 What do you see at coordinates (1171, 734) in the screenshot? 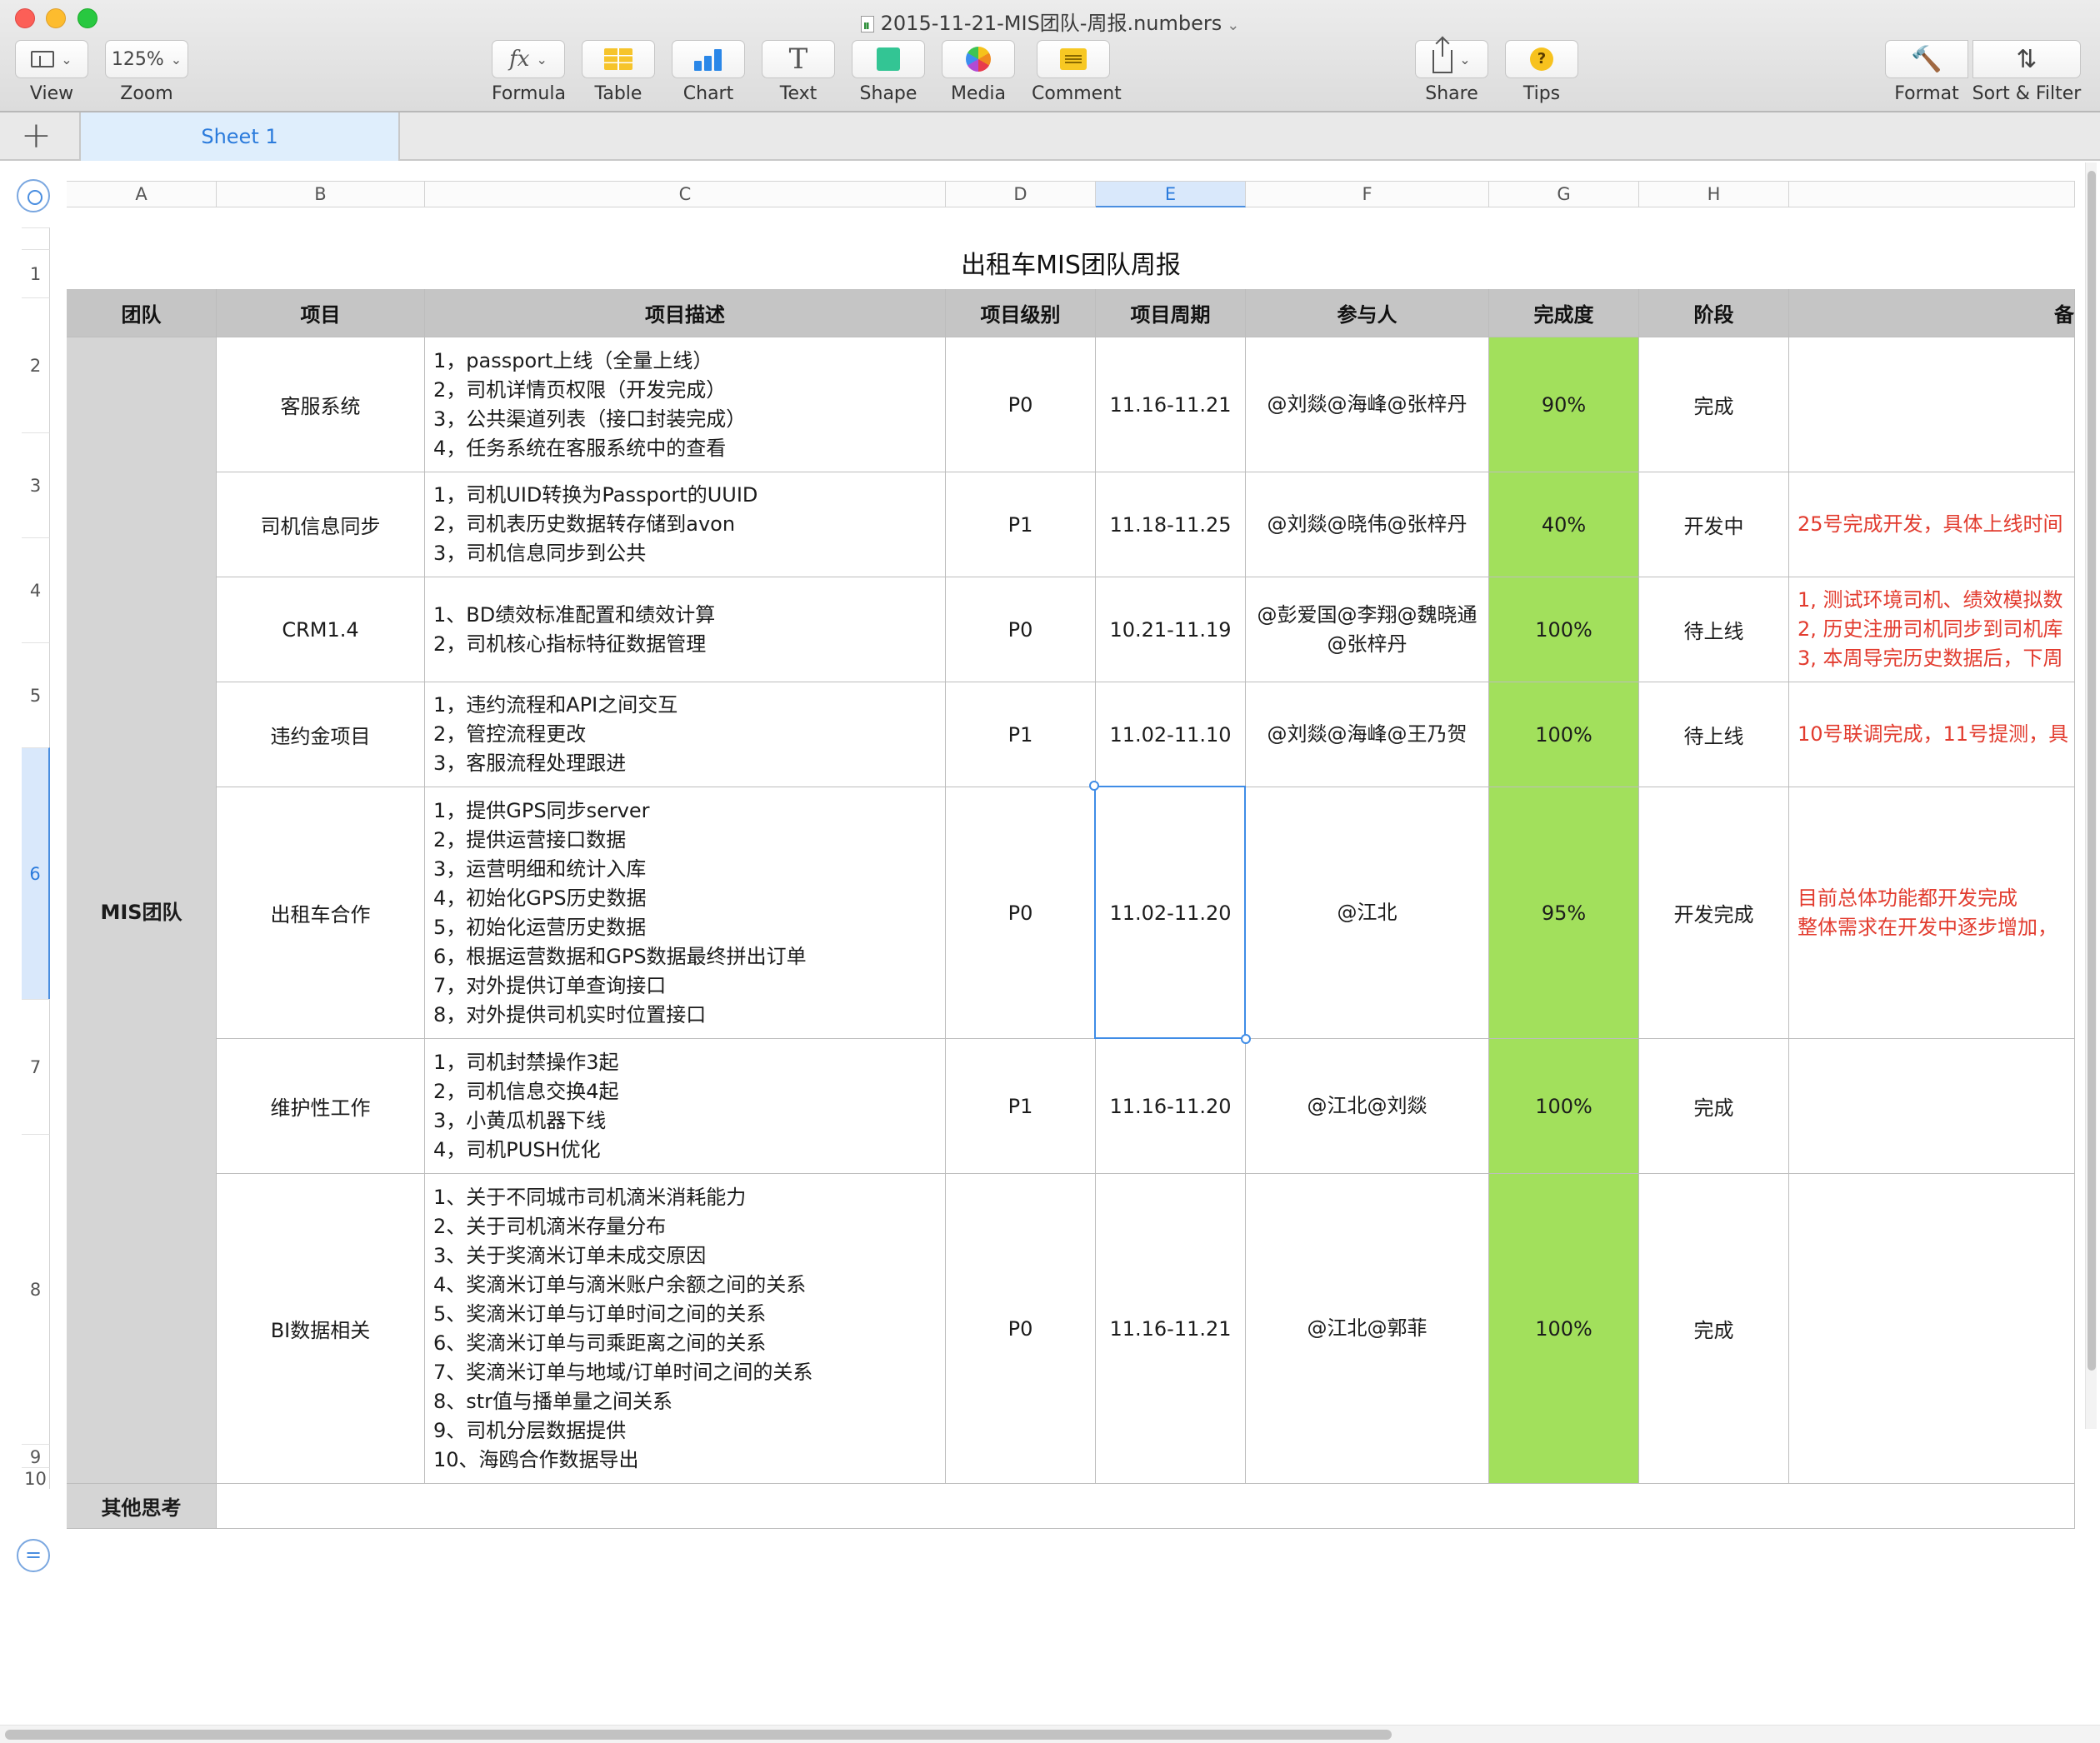
I see `period-cell: 11.02-11.10` at bounding box center [1171, 734].